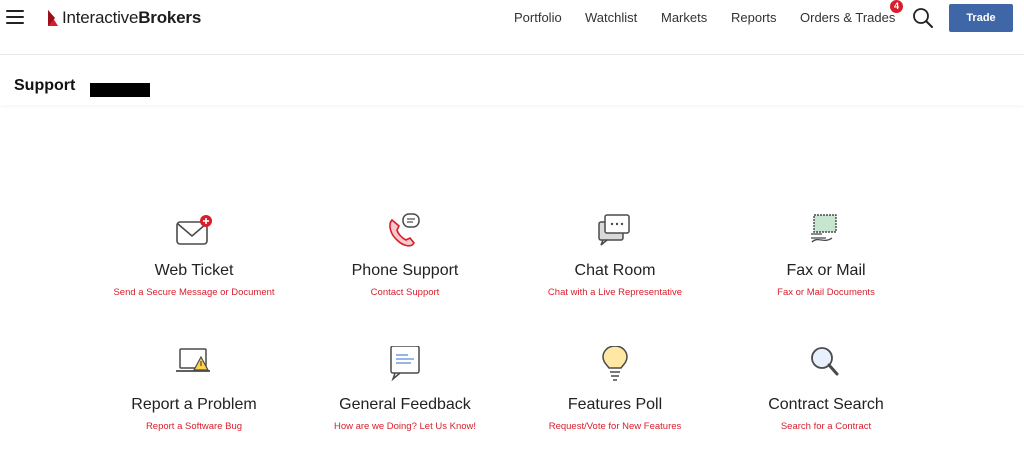 This screenshot has height=466, width=1024. What do you see at coordinates (538, 17) in the screenshot?
I see `nav-portfolio: Portfolio` at bounding box center [538, 17].